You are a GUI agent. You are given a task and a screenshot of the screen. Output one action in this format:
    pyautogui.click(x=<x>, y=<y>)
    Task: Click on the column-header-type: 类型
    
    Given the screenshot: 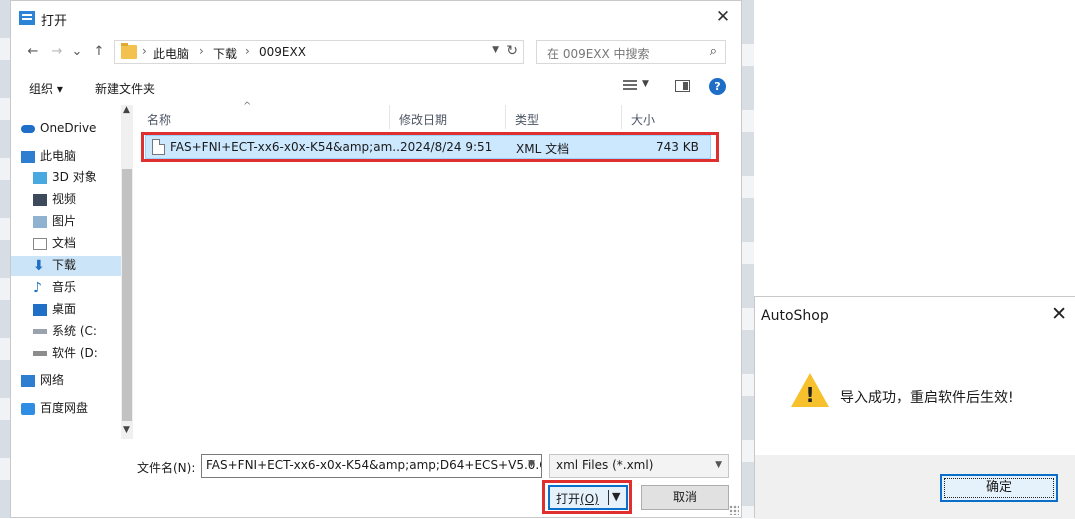 What is the action you would take?
    pyautogui.click(x=527, y=119)
    